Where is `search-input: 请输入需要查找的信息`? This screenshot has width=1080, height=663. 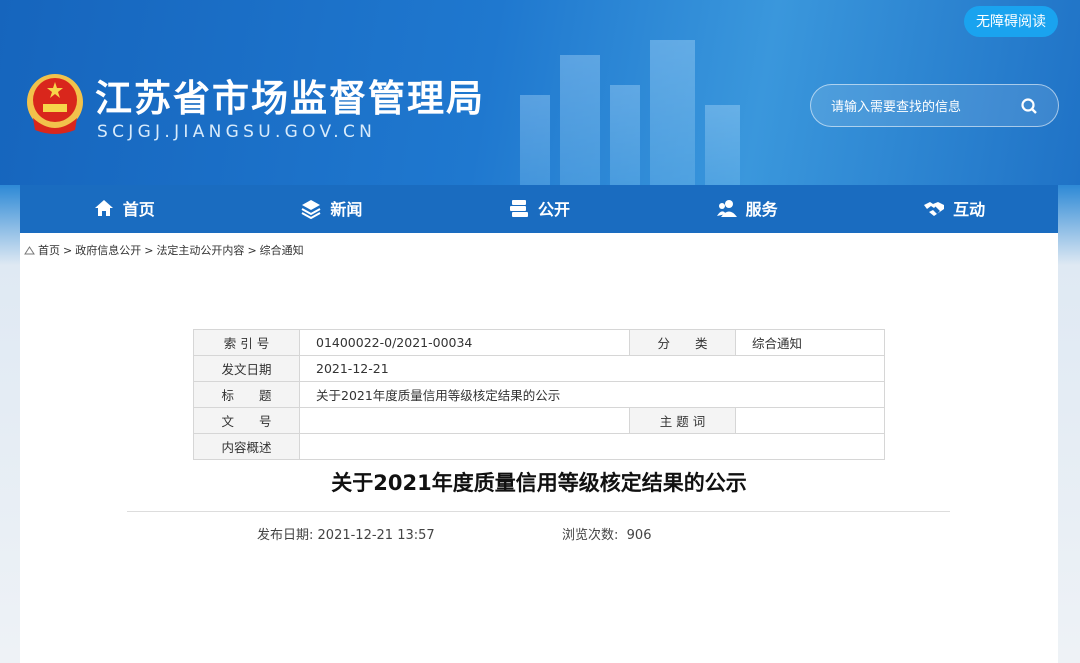
search-input: 请输入需要查找的信息 is located at coordinates (934, 105).